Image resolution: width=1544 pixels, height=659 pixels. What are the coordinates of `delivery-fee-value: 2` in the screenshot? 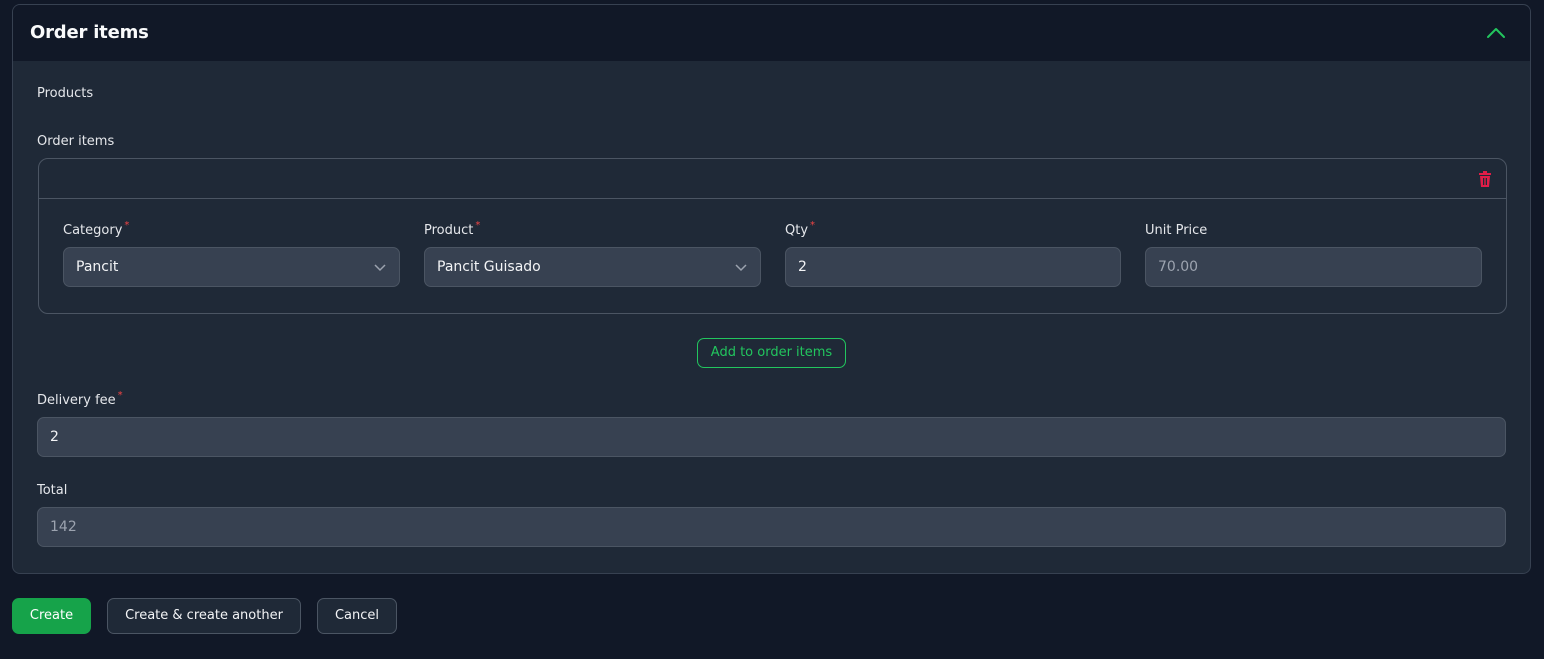 It's located at (54, 437).